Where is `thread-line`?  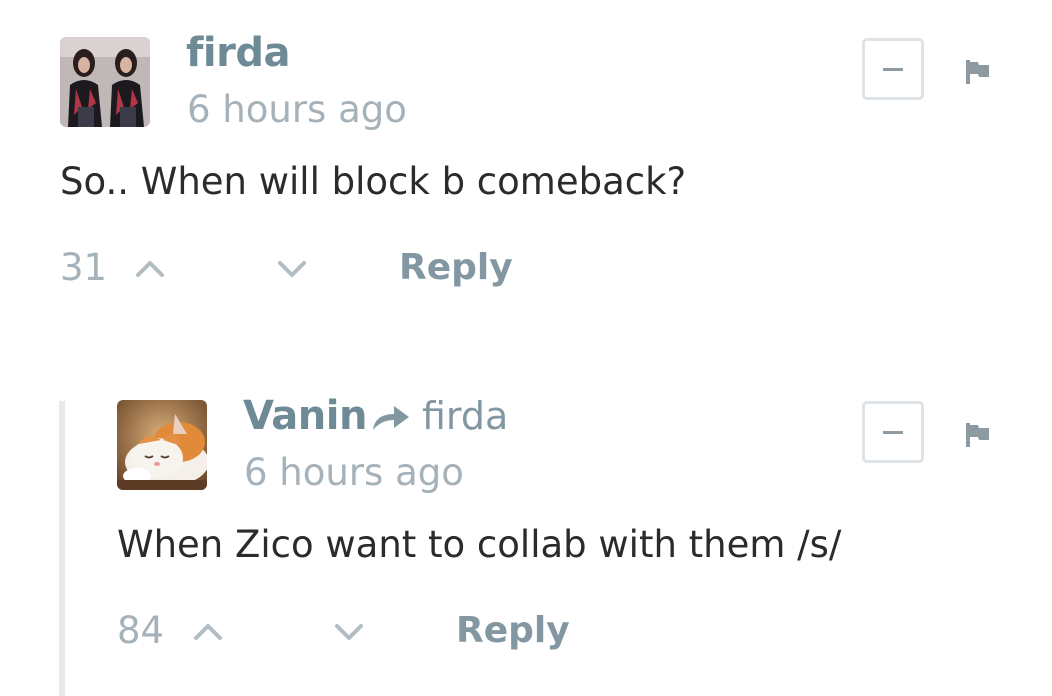 thread-line is located at coordinates (62, 548).